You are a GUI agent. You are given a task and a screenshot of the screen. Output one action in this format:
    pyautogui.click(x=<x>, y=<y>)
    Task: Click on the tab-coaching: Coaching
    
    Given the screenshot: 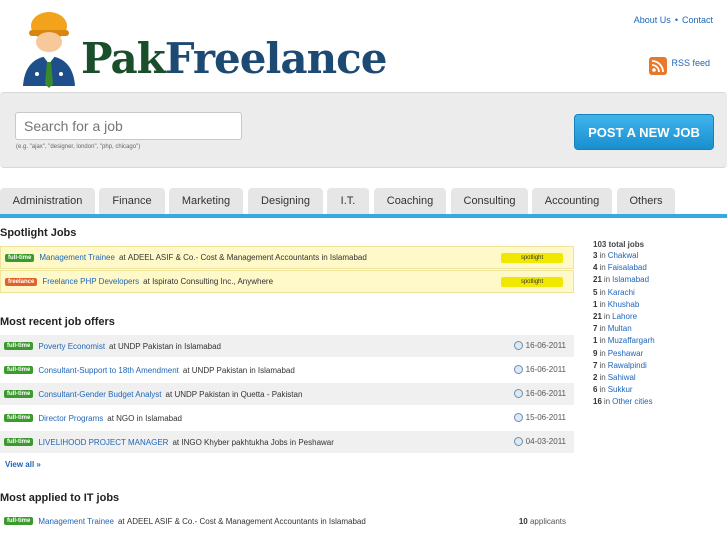 What is the action you would take?
    pyautogui.click(x=410, y=201)
    